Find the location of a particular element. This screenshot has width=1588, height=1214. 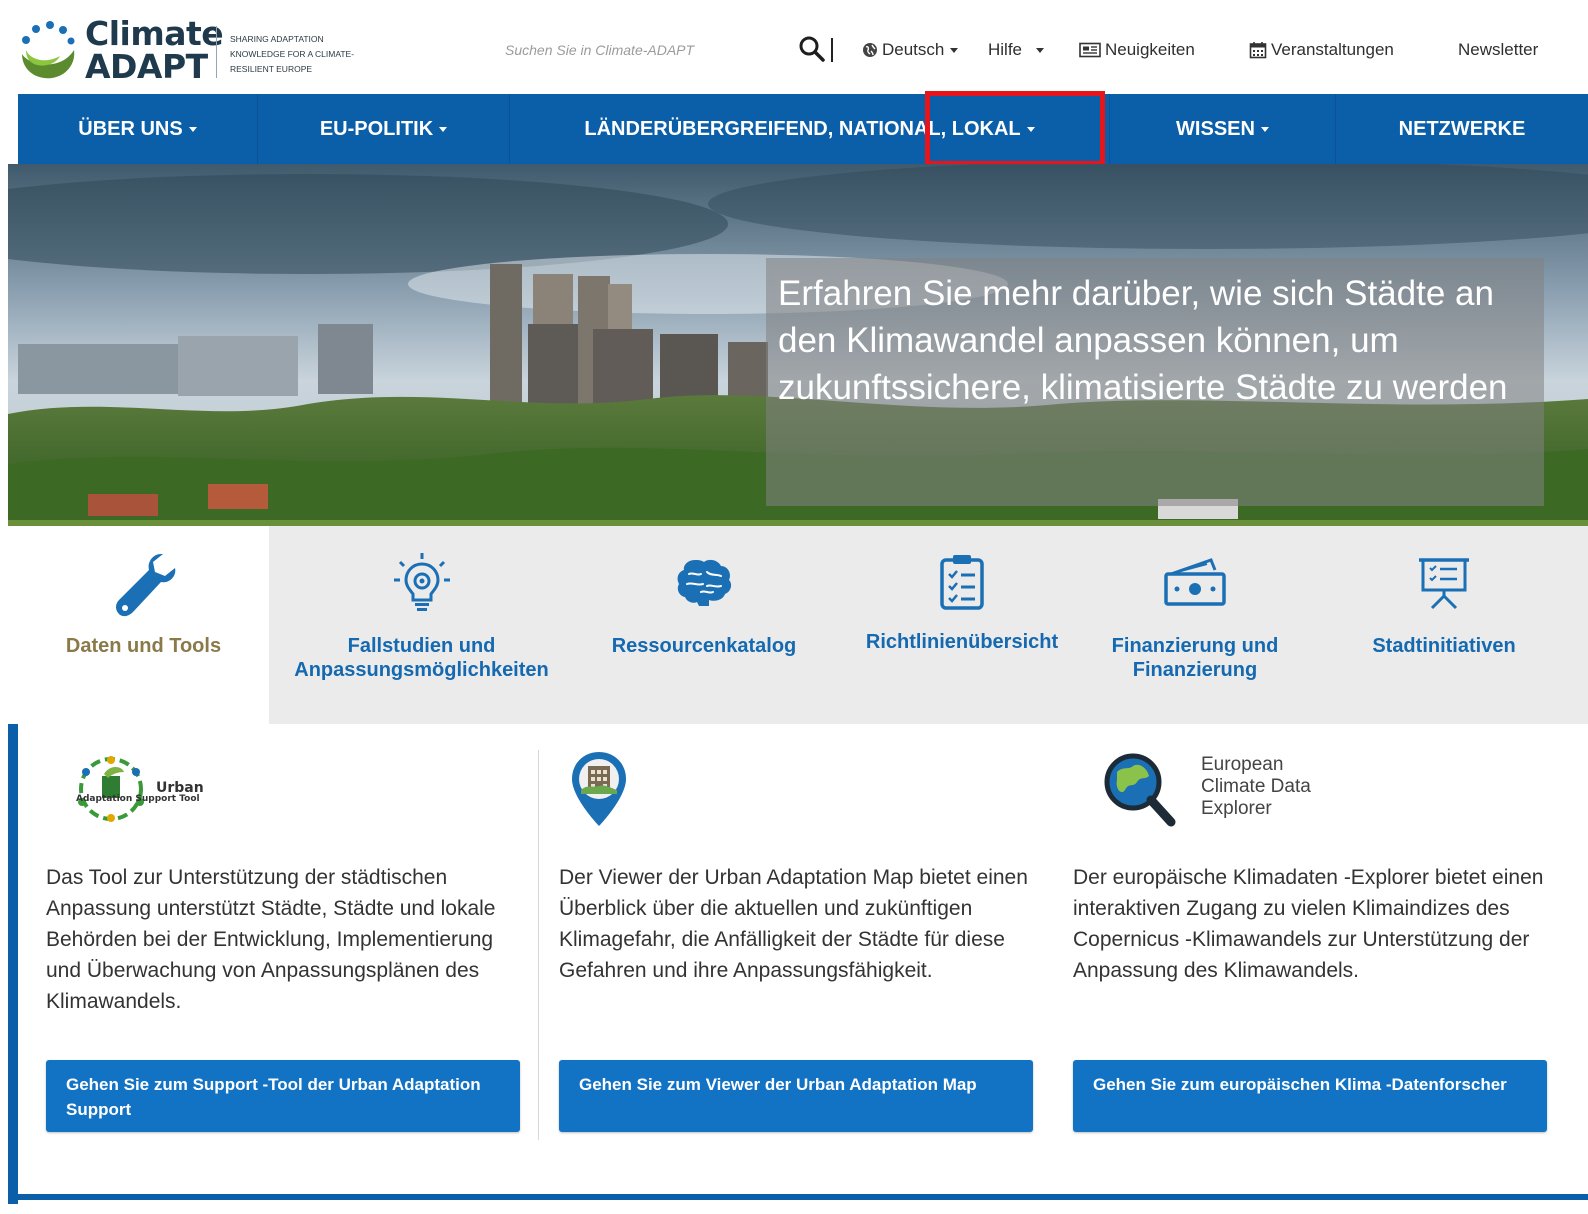

bottom-border is located at coordinates (798, 1197).